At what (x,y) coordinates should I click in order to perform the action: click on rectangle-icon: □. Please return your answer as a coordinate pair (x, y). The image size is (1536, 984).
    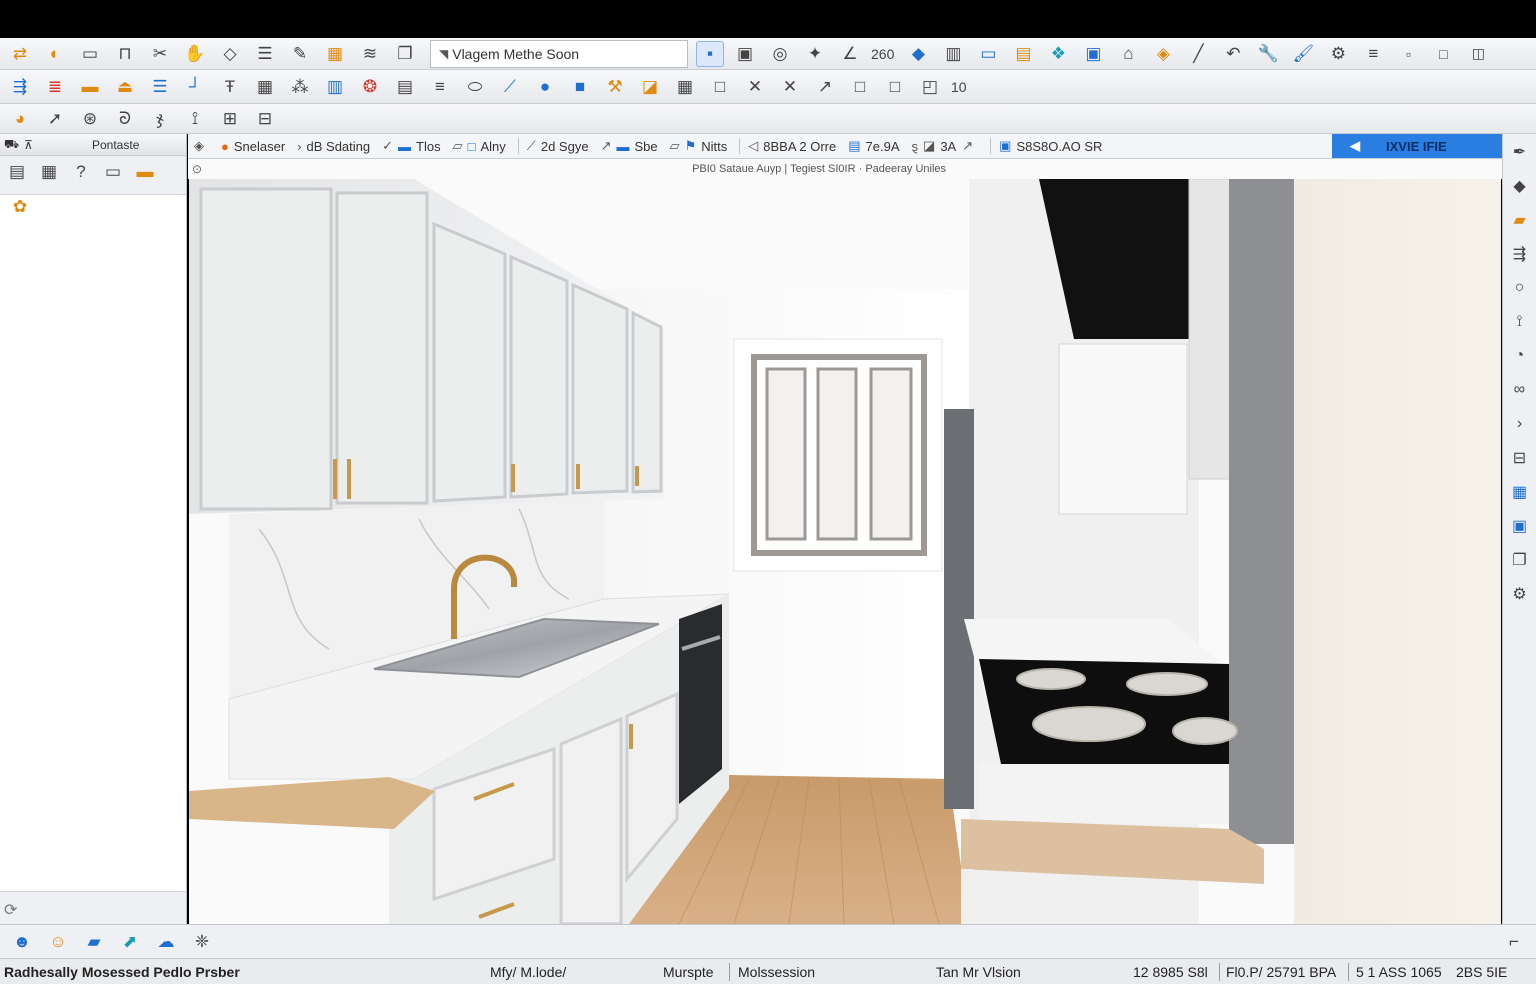
    Looking at the image, I should click on (720, 87).